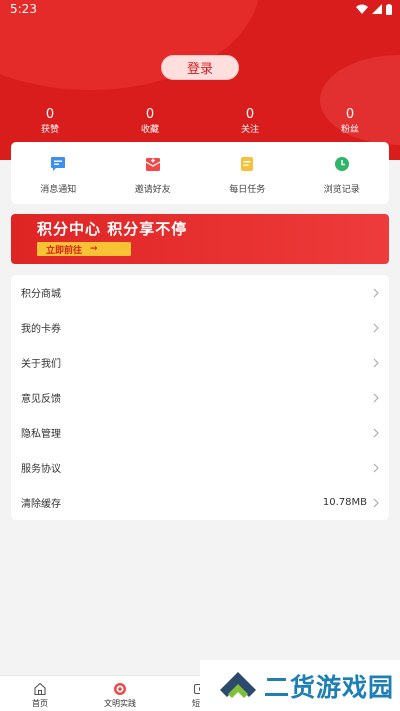 Image resolution: width=400 pixels, height=711 pixels. What do you see at coordinates (41, 399) in the screenshot?
I see `menu-item-label: 意见反馈` at bounding box center [41, 399].